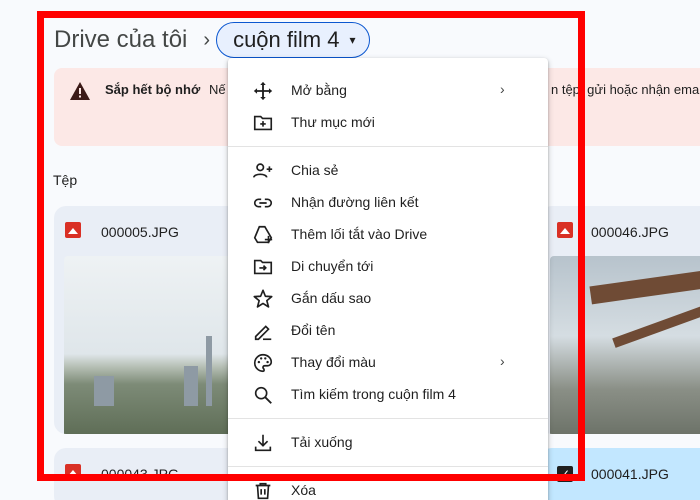  I want to click on breadcrumb-root: Drive của tôi, so click(120, 40).